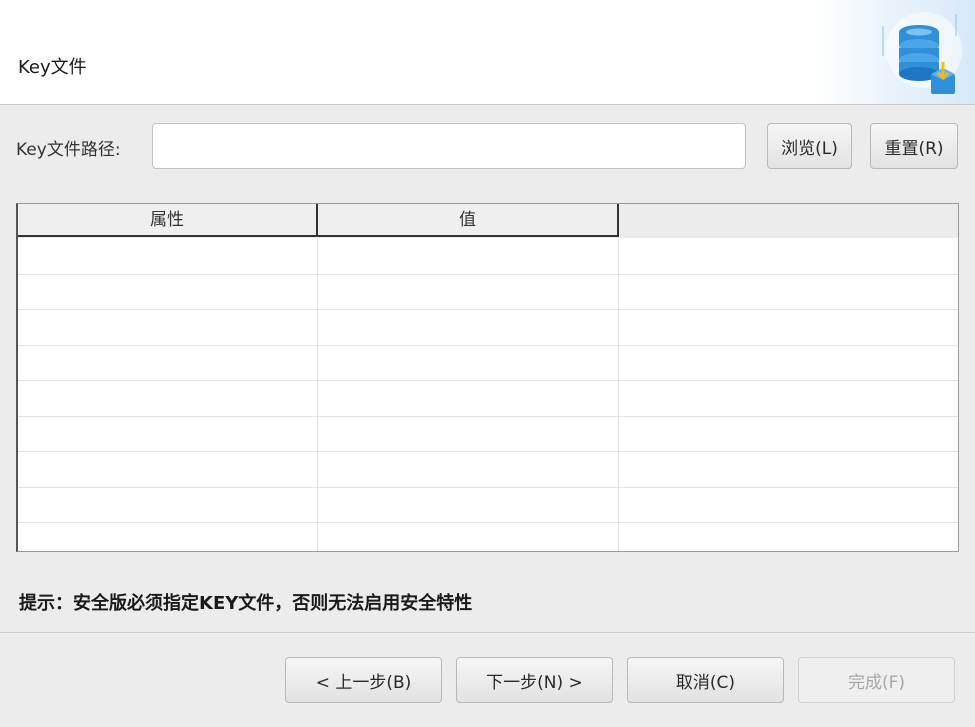  Describe the element at coordinates (876, 680) in the screenshot. I see `finish-button: 完成(F)` at that location.